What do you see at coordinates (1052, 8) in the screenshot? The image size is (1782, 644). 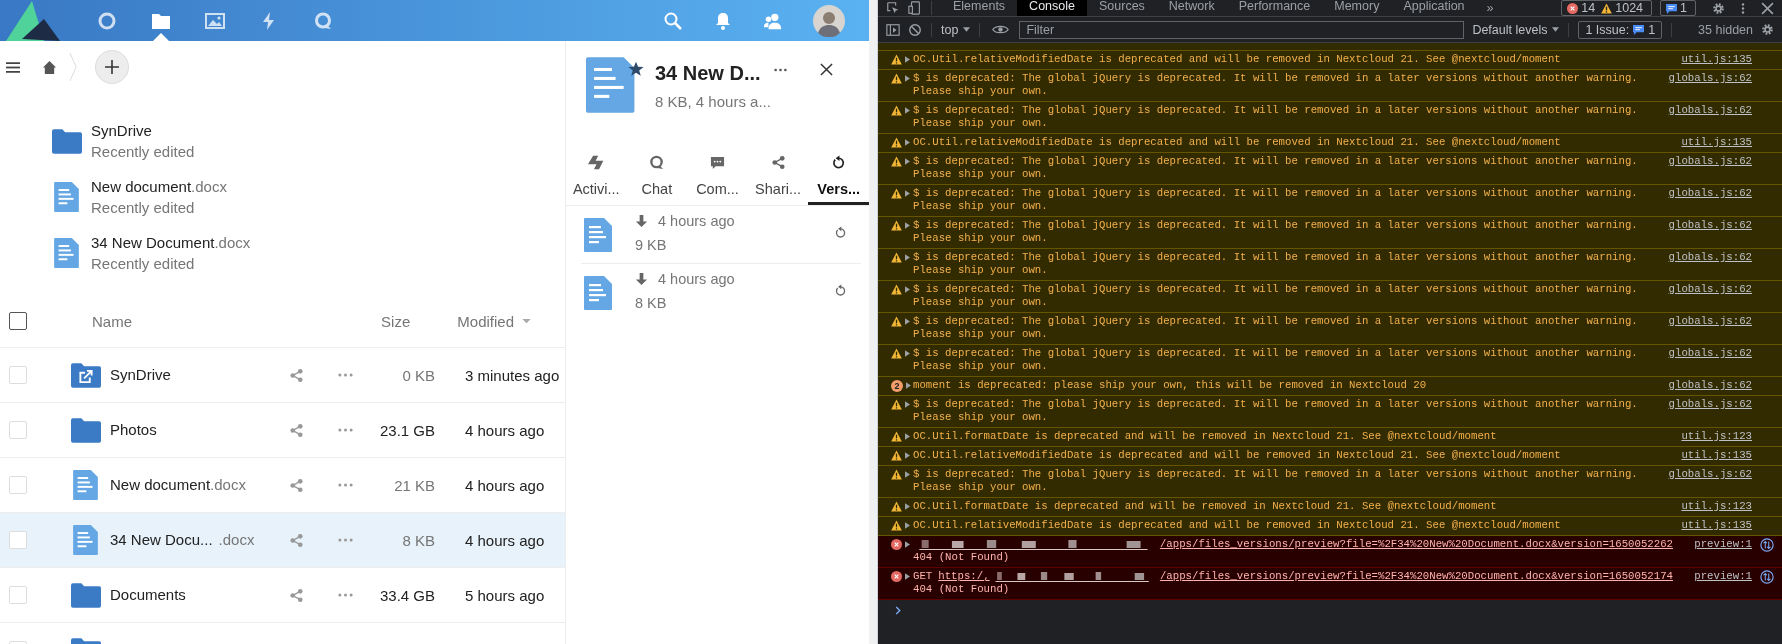 I see `devtools-tab: Console` at bounding box center [1052, 8].